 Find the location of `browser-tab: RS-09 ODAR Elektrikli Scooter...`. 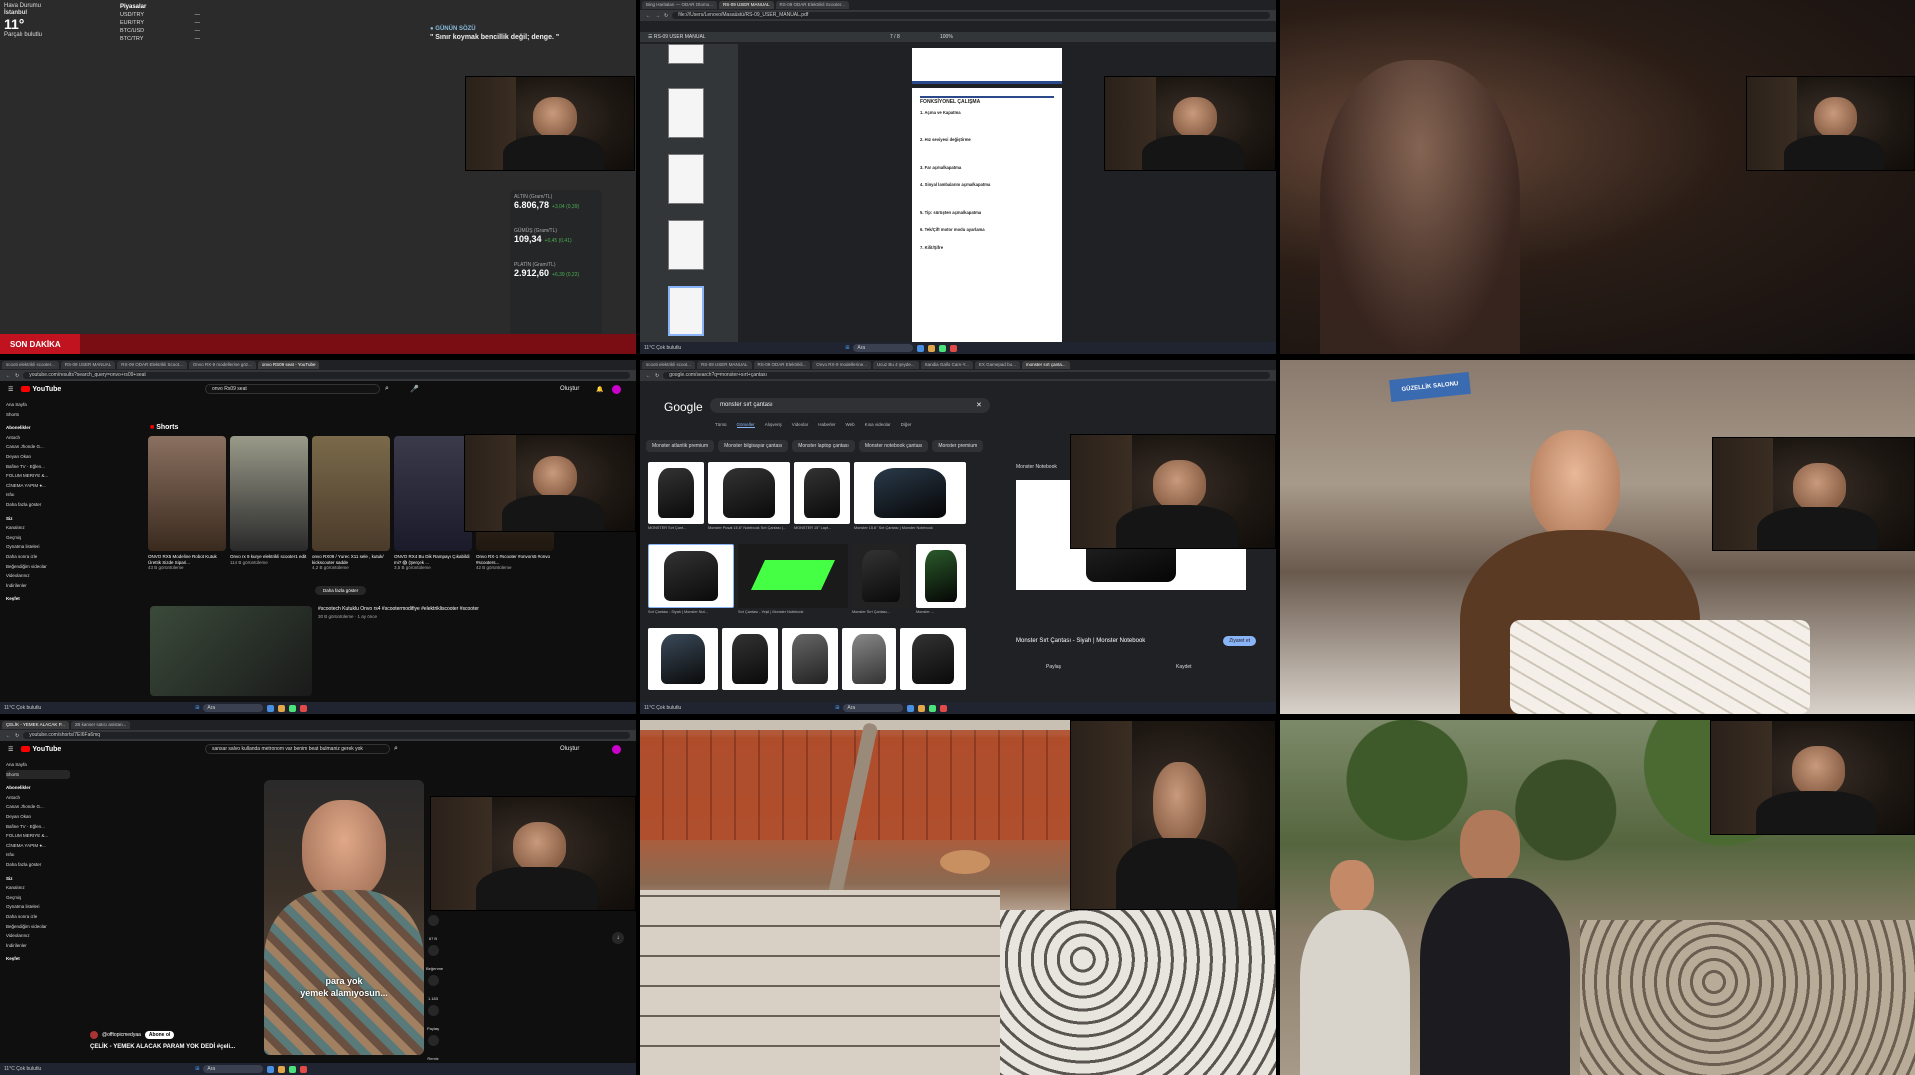

browser-tab: RS-09 ODAR Elektrikli Scooter... is located at coordinates (812, 5).